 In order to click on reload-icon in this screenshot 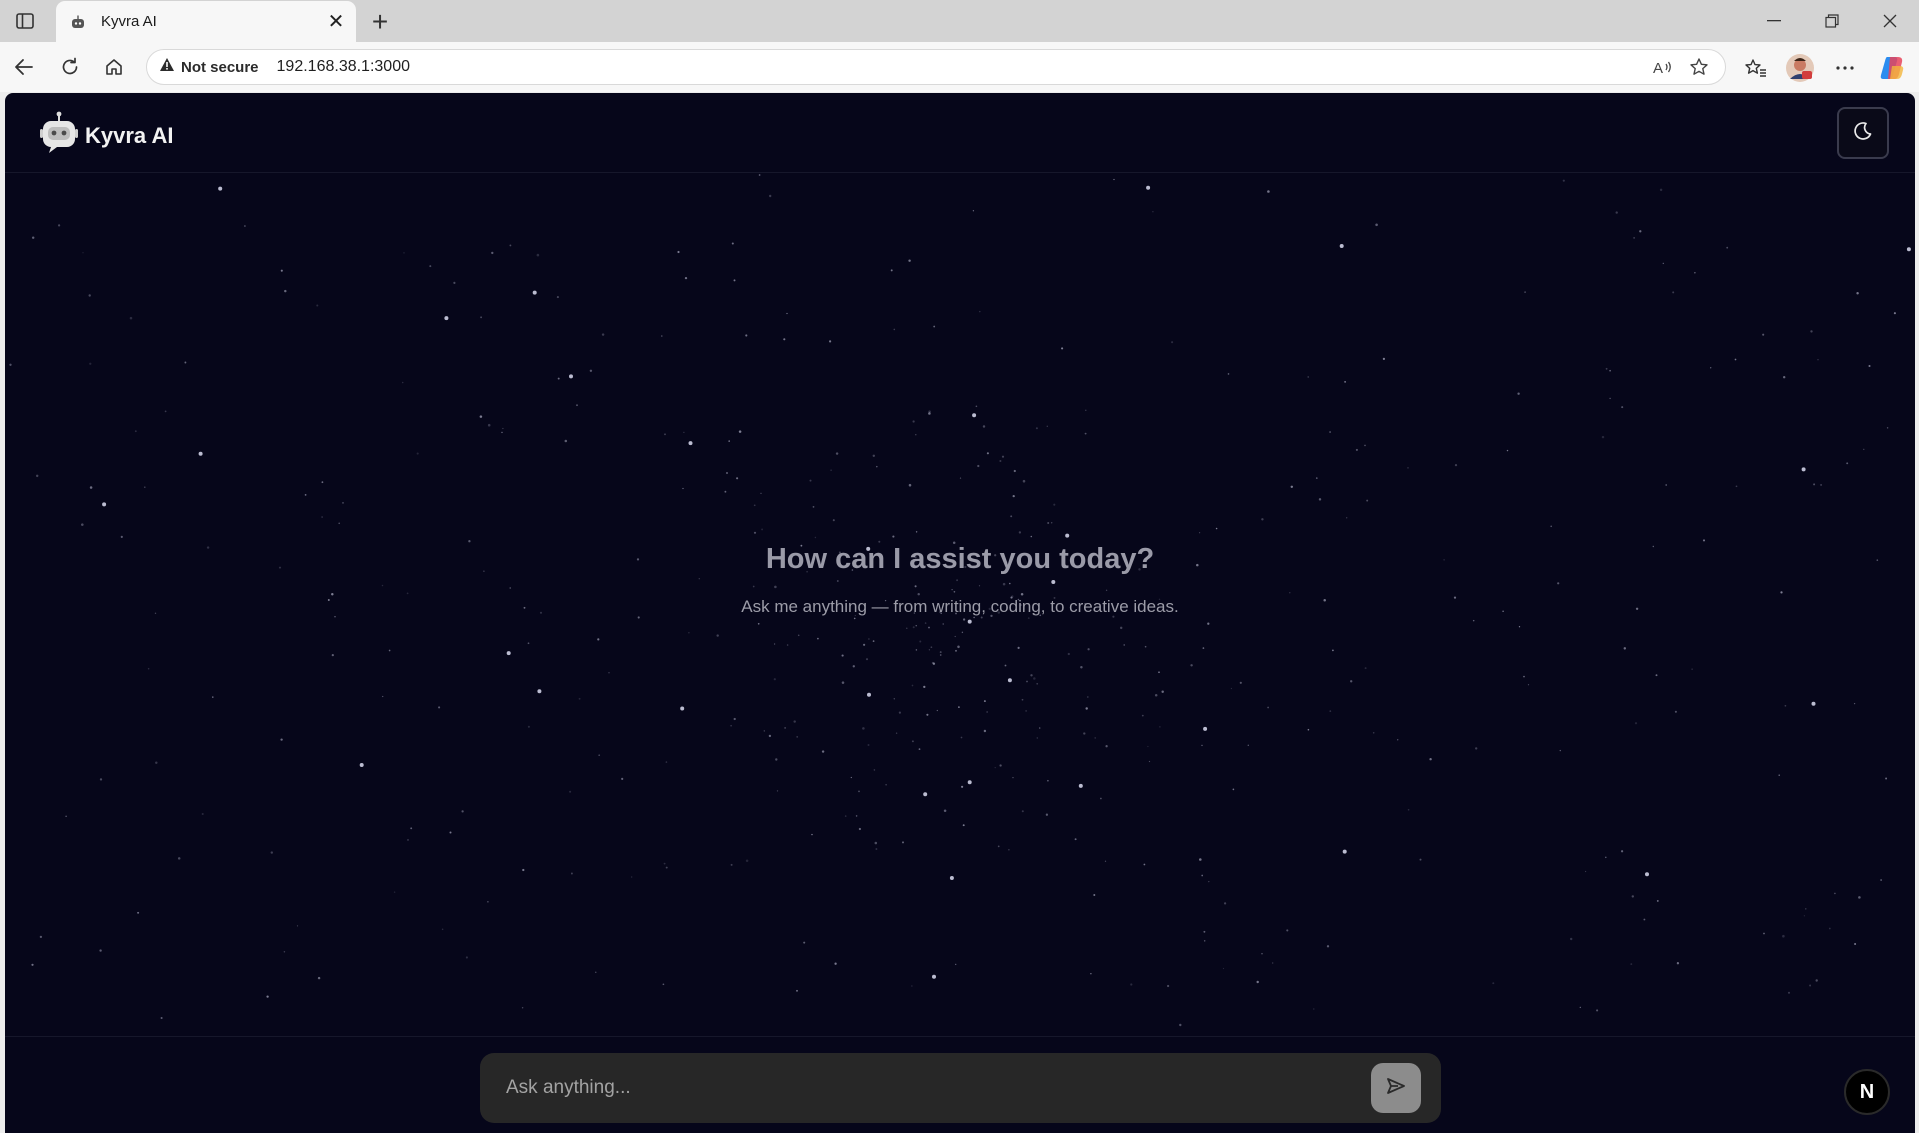, I will do `click(70, 67)`.